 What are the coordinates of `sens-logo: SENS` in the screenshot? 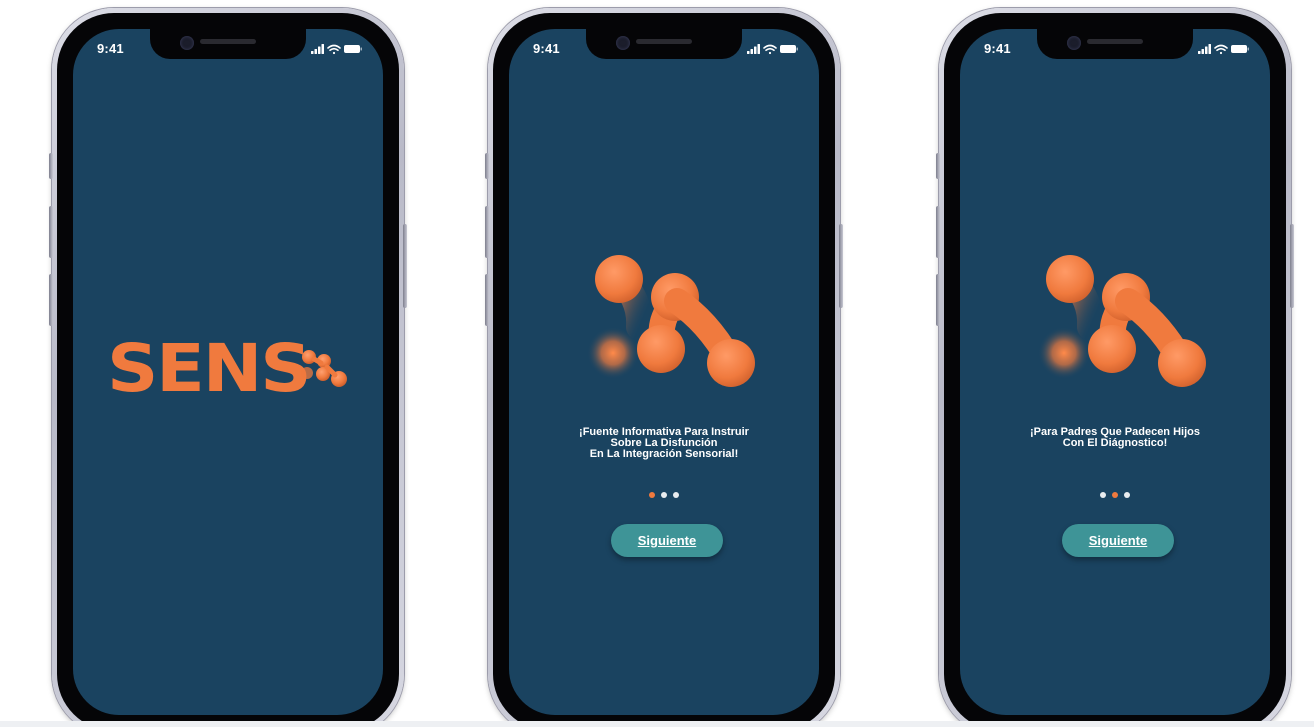 It's located at (233, 369).